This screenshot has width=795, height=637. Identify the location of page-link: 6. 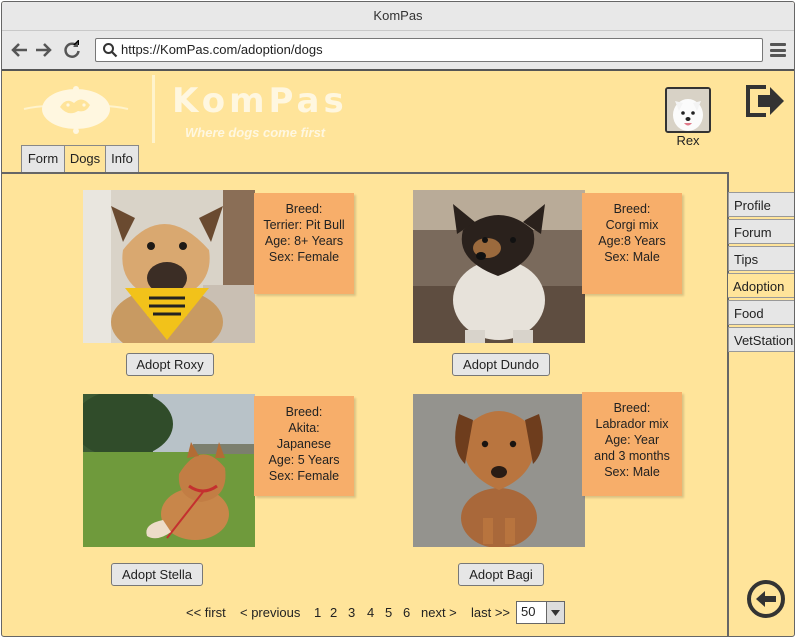
(406, 612).